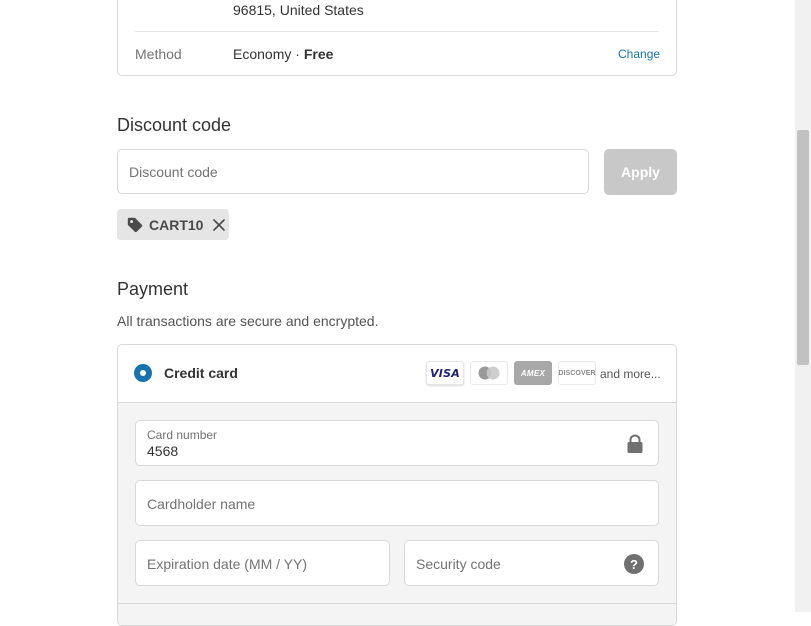 The width and height of the screenshot is (811, 626). Describe the element at coordinates (135, 224) in the screenshot. I see `tag-icon` at that location.